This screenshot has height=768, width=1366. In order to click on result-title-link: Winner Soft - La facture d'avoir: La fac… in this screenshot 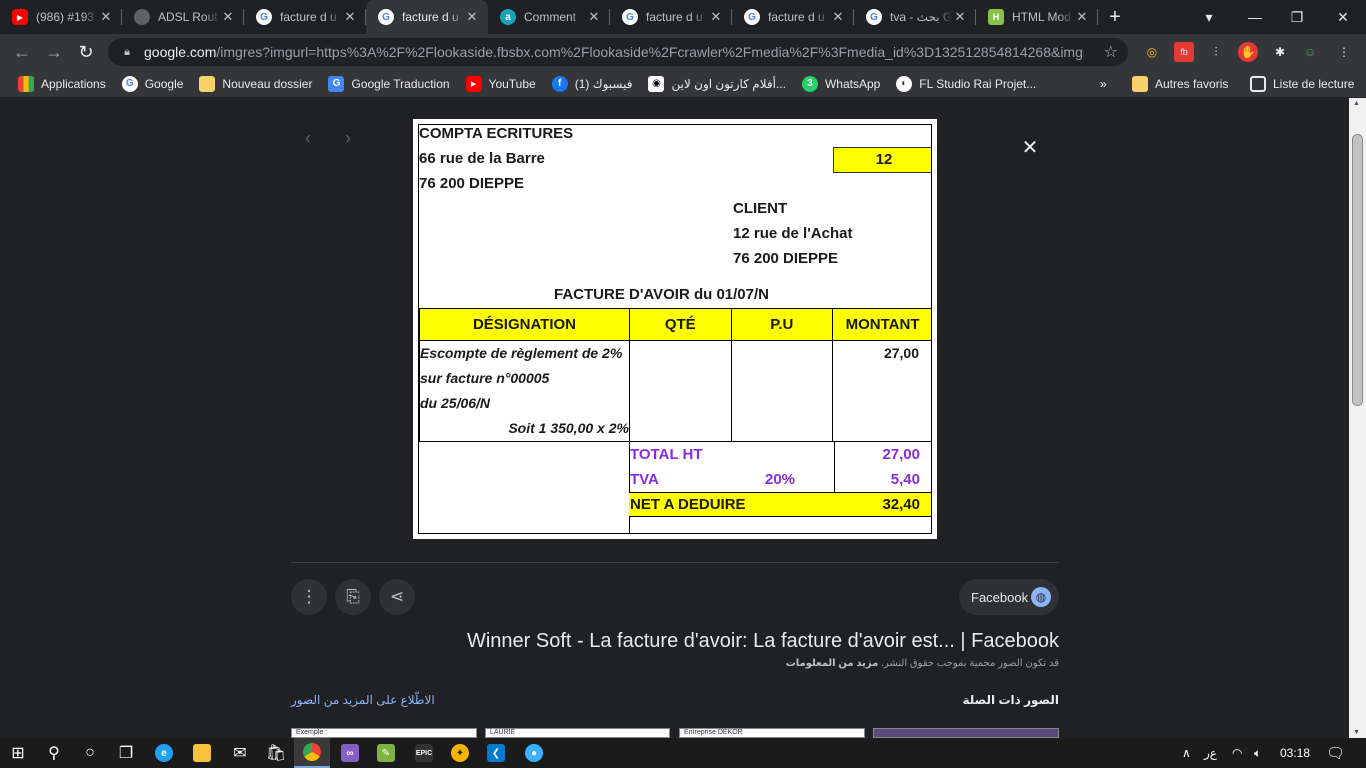, I will do `click(729, 641)`.